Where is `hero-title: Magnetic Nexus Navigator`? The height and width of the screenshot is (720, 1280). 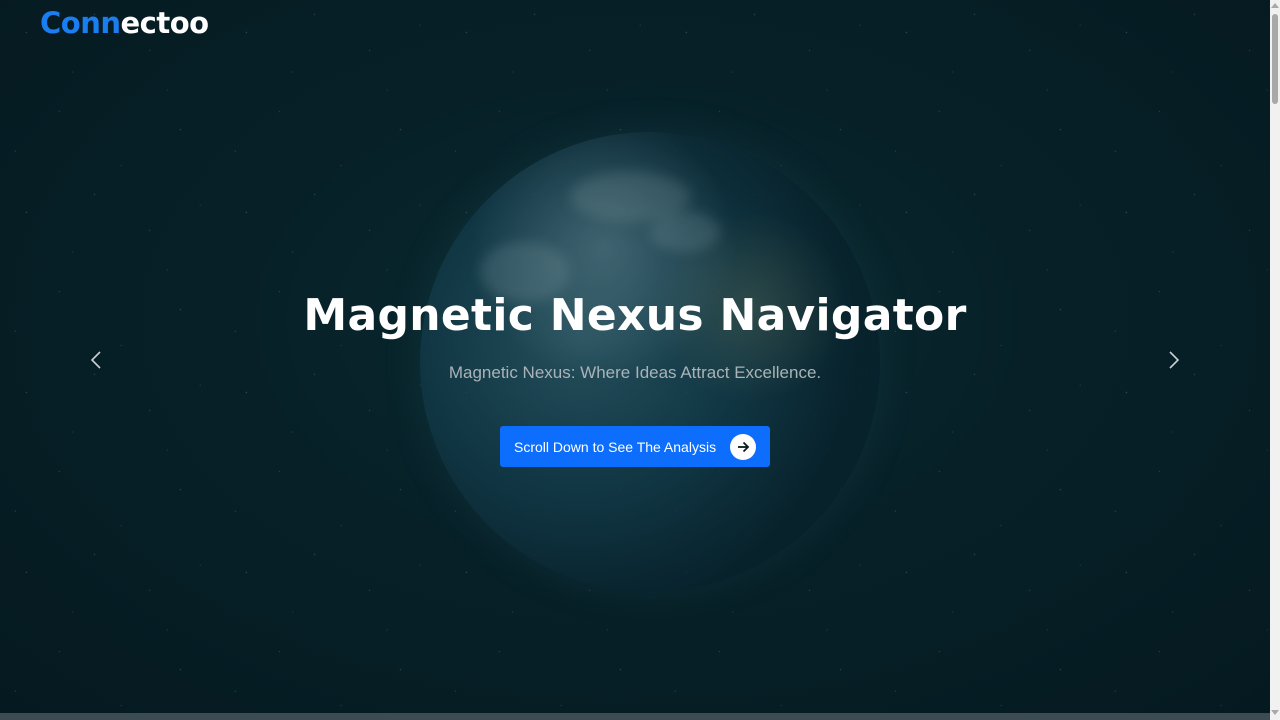
hero-title: Magnetic Nexus Navigator is located at coordinates (635, 315).